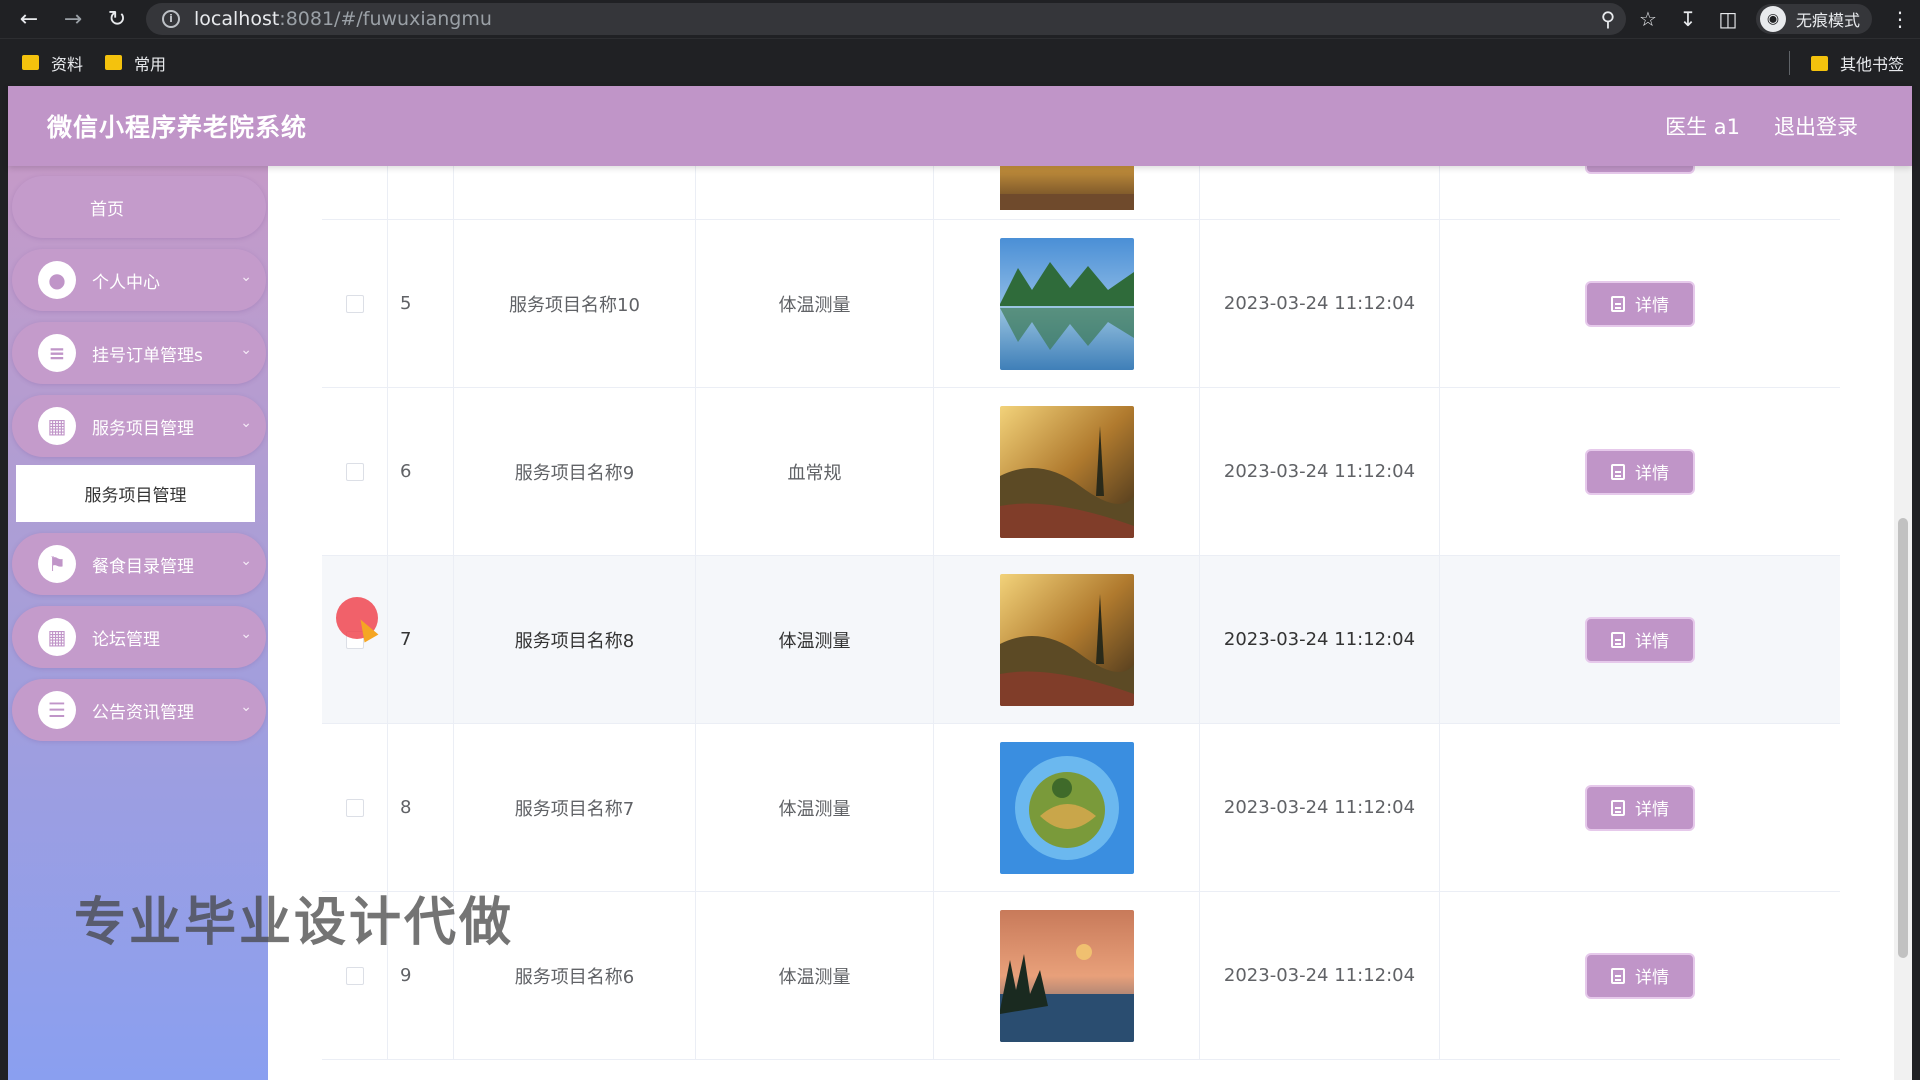 This screenshot has width=1920, height=1080. I want to click on bookmark-separator, so click(1789, 63).